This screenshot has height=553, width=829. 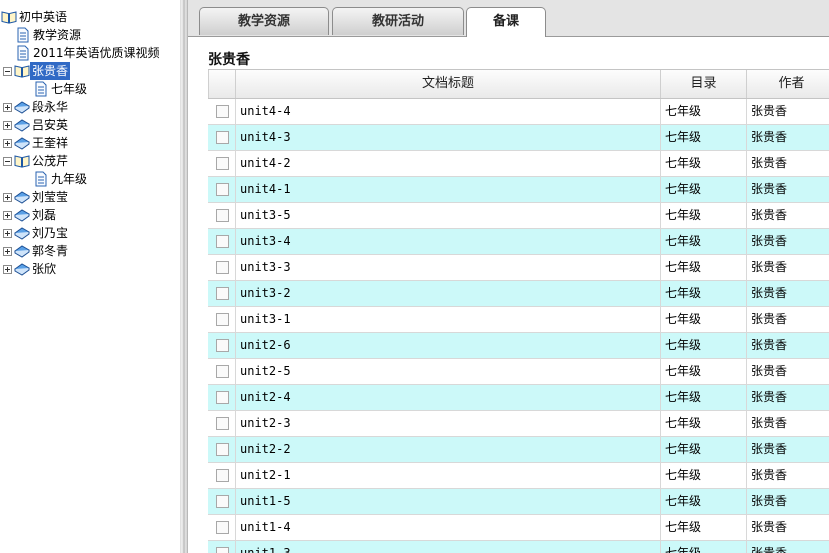 I want to click on row-title: unit2-3, so click(x=447, y=423).